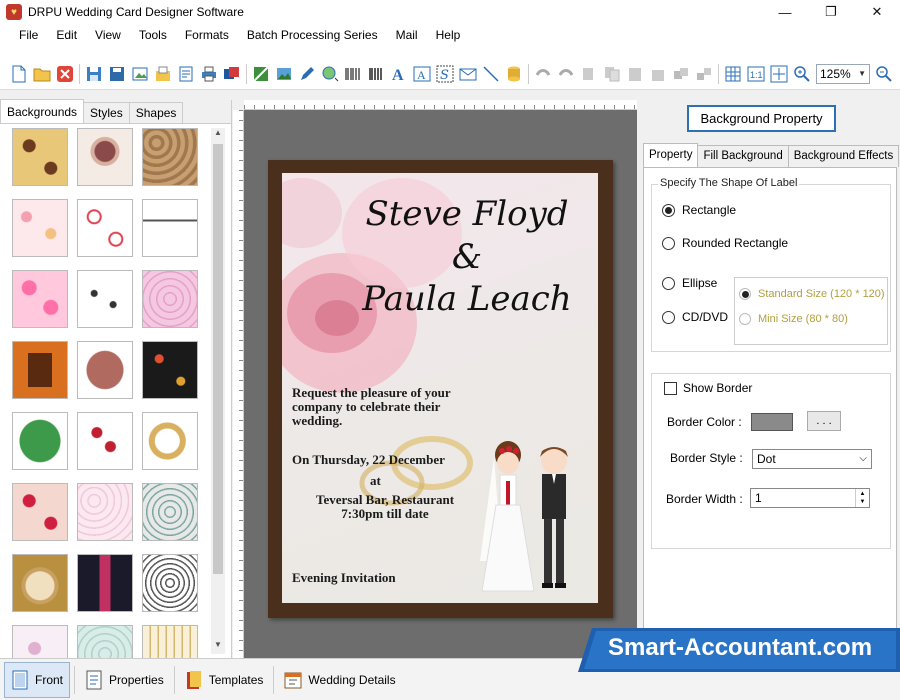  Describe the element at coordinates (704, 74) in the screenshot. I see `ungroup-icon` at that location.